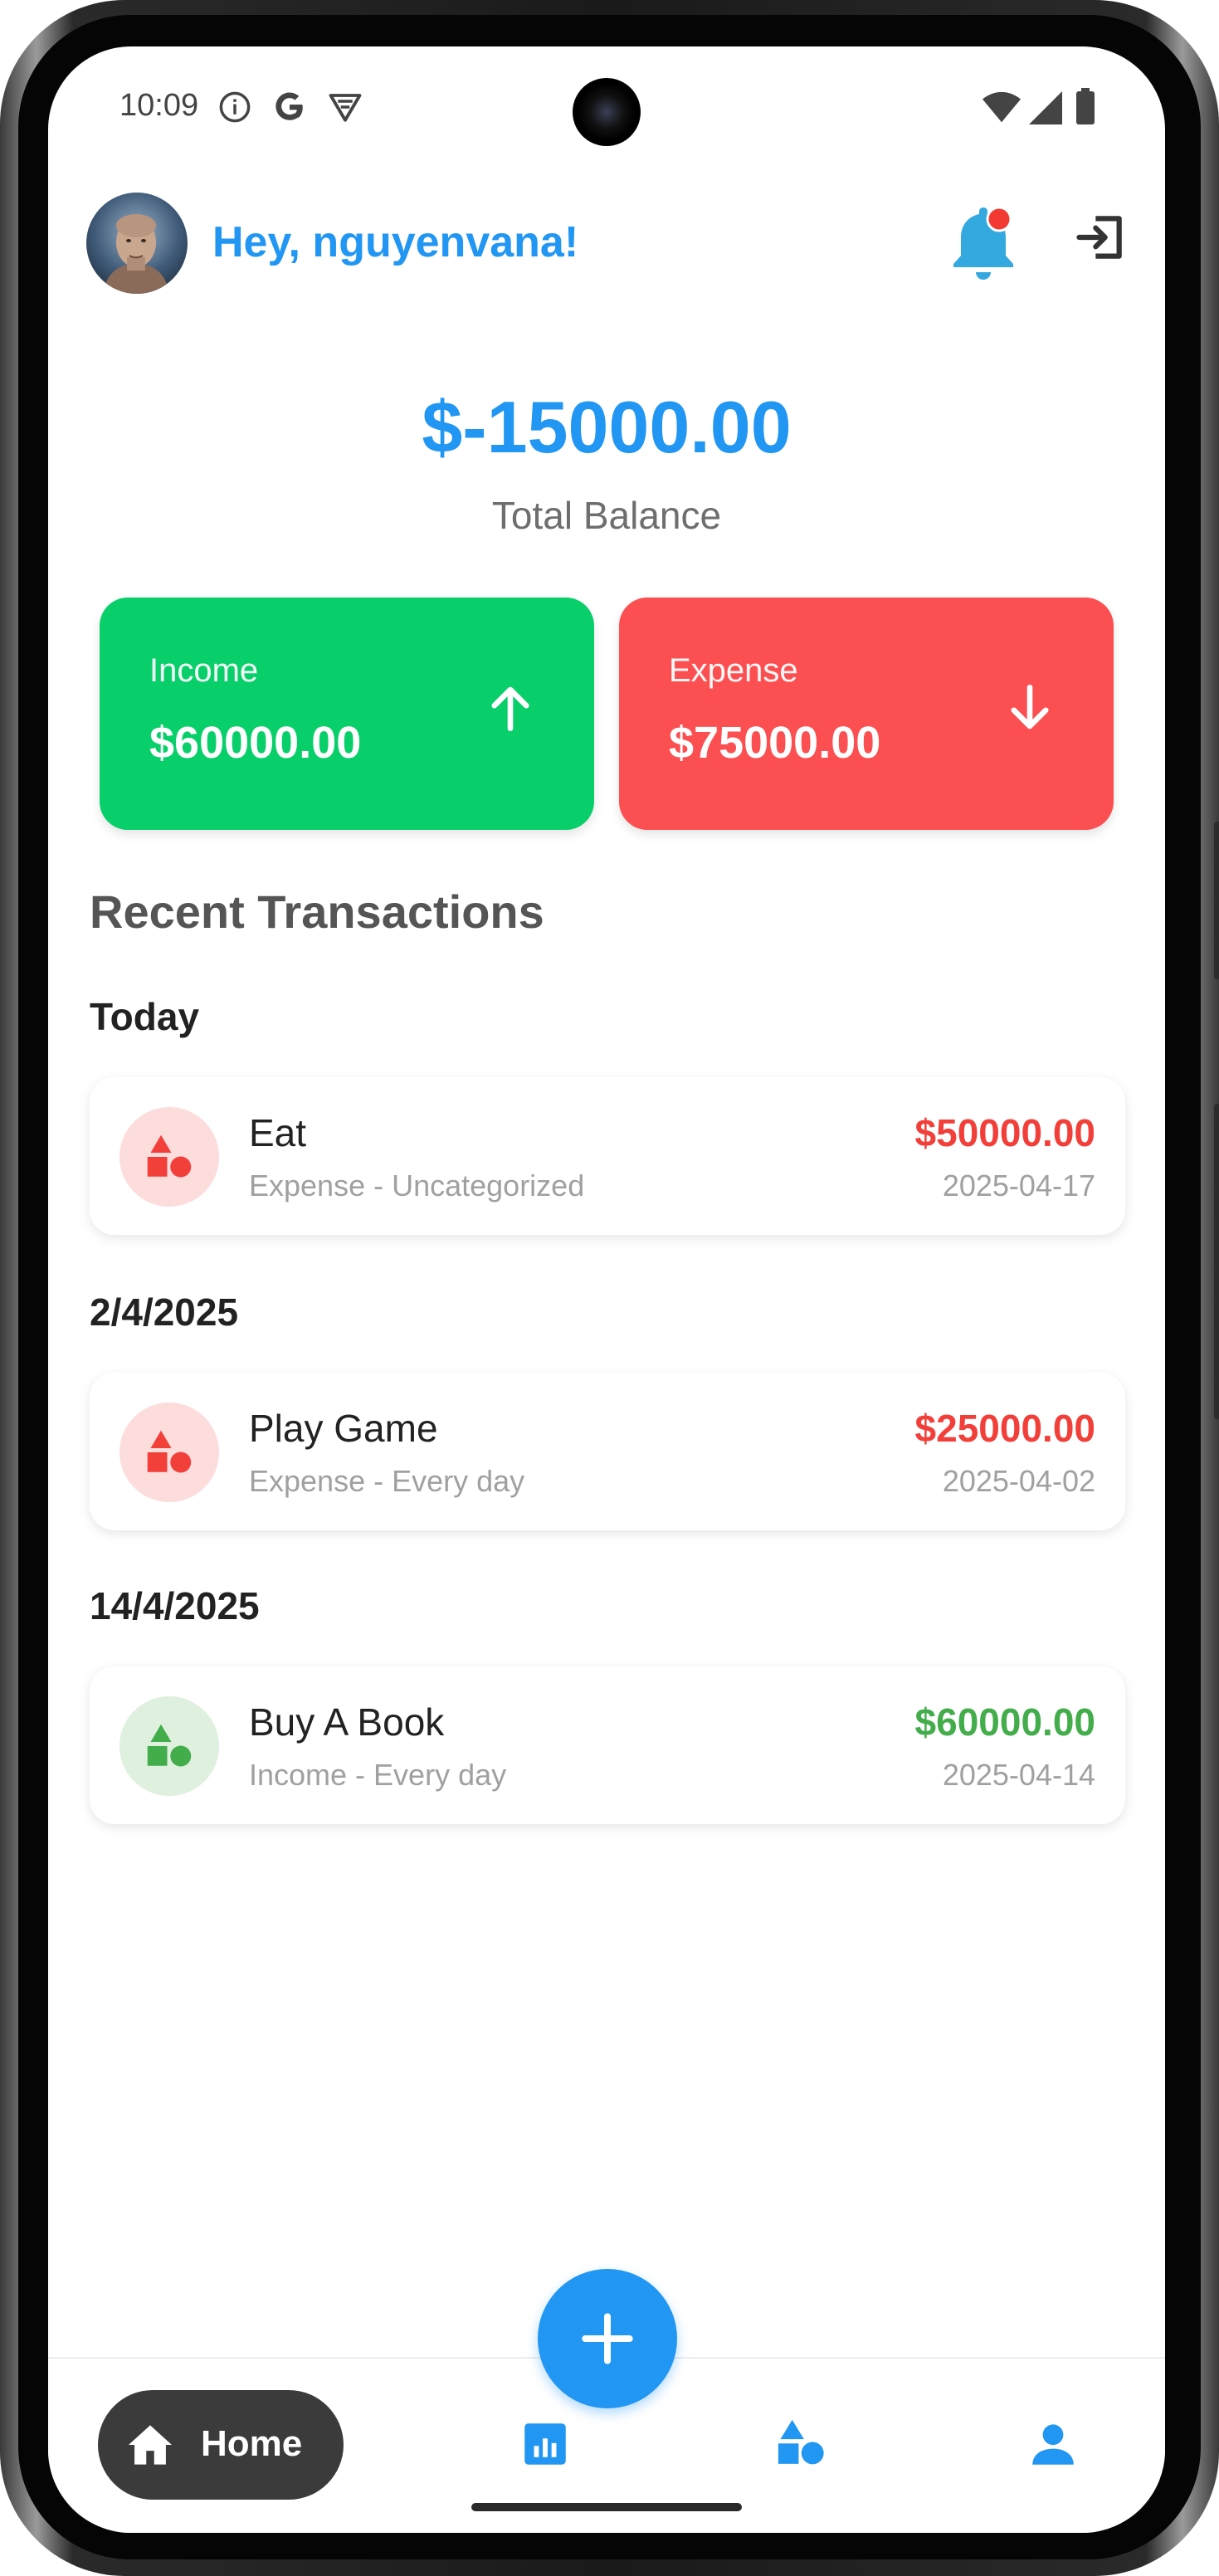 The height and width of the screenshot is (2576, 1219). I want to click on expense-amount: $75000.00, so click(775, 743).